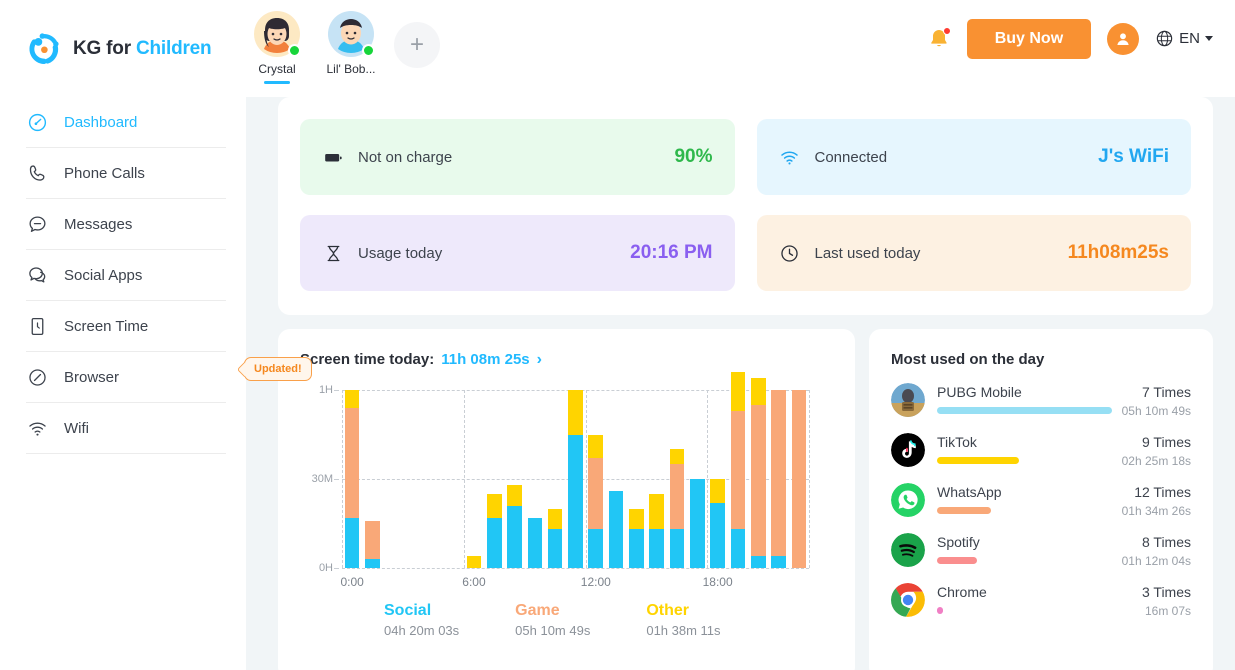 The image size is (1235, 670). I want to click on sidebar-item-dashboard: Dashboard, so click(126, 122).